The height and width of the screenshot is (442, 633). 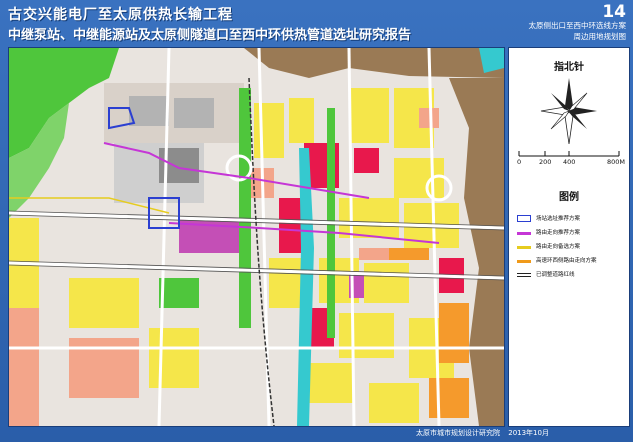 I want to click on legend-label: 路由走向备选方案, so click(x=558, y=247).